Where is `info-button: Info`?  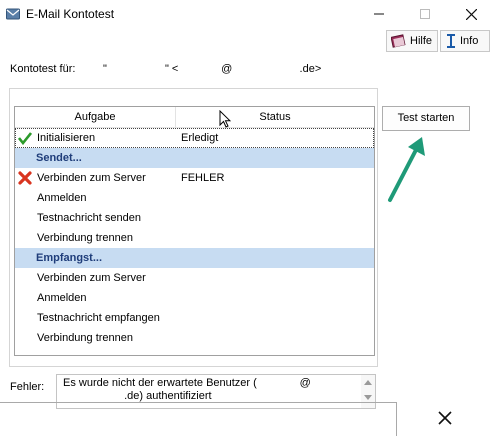
info-button: Info is located at coordinates (465, 41).